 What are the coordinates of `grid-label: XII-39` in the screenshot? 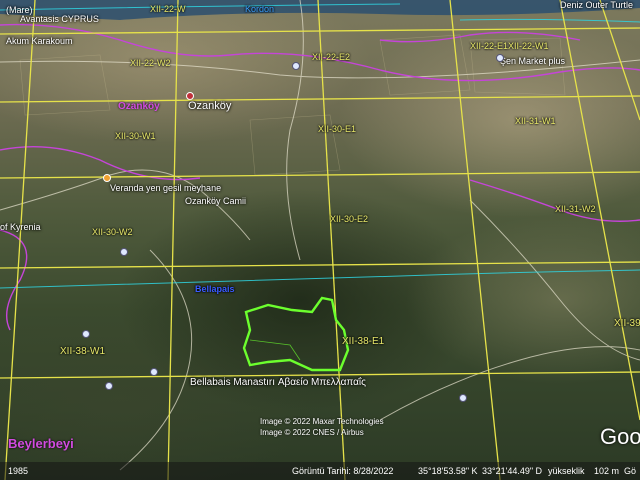 It's located at (627, 323).